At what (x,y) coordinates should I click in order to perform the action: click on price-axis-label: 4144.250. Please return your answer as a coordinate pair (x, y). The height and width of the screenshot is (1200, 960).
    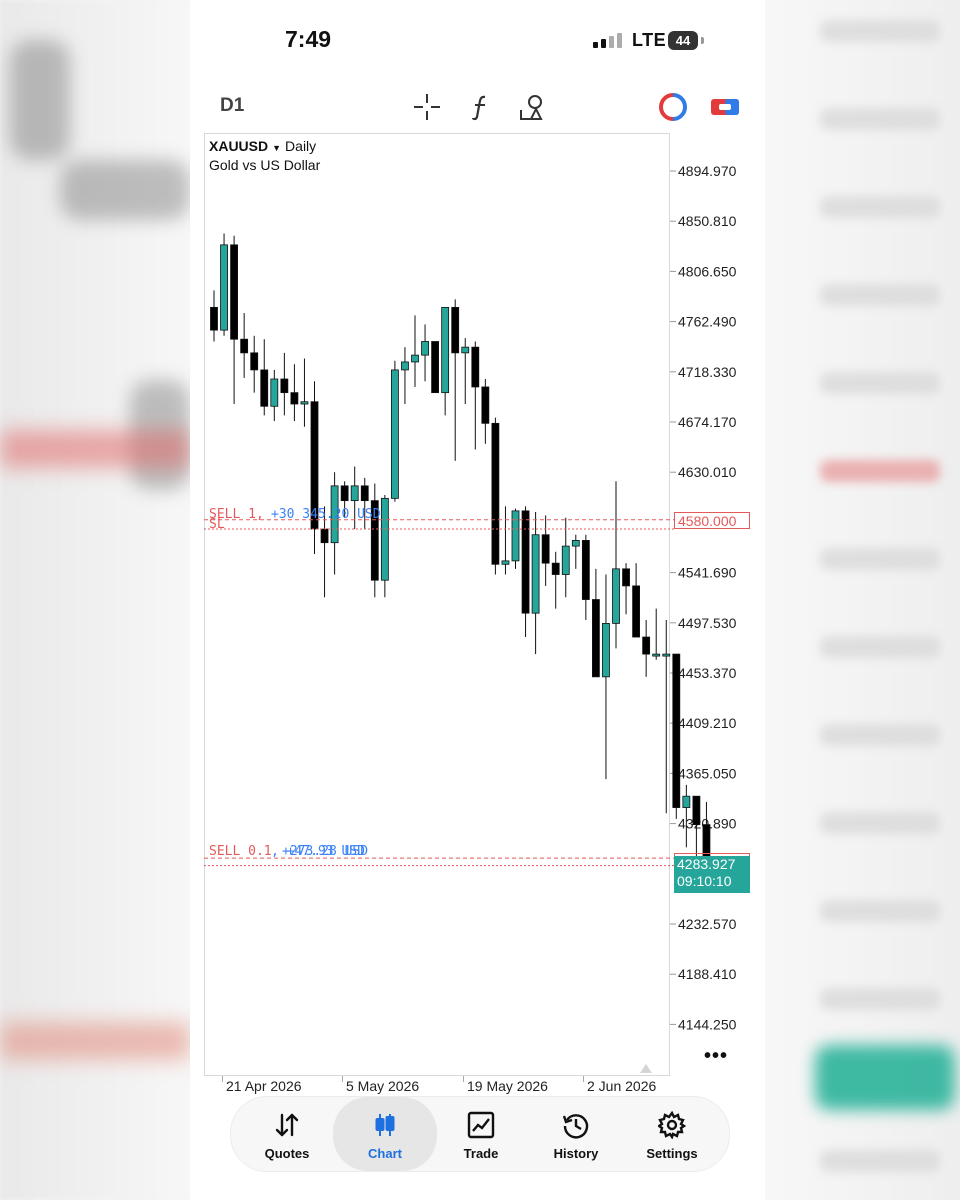
    Looking at the image, I should click on (707, 1024).